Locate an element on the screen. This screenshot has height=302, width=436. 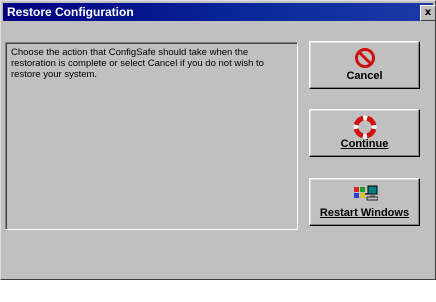
cancel-button: Cancel is located at coordinates (364, 65).